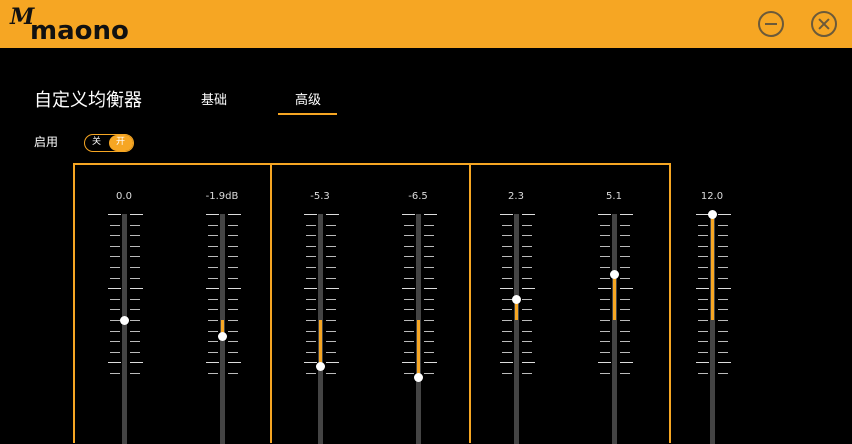  Describe the element at coordinates (214, 101) in the screenshot. I see `tab-basic: 基础` at that location.